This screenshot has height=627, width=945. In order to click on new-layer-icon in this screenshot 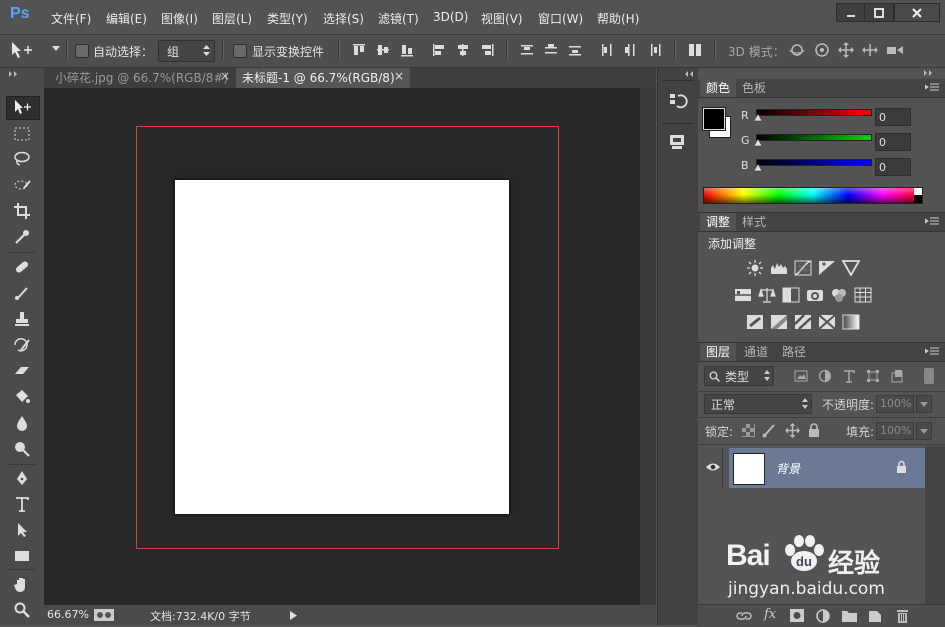, I will do `click(875, 615)`.